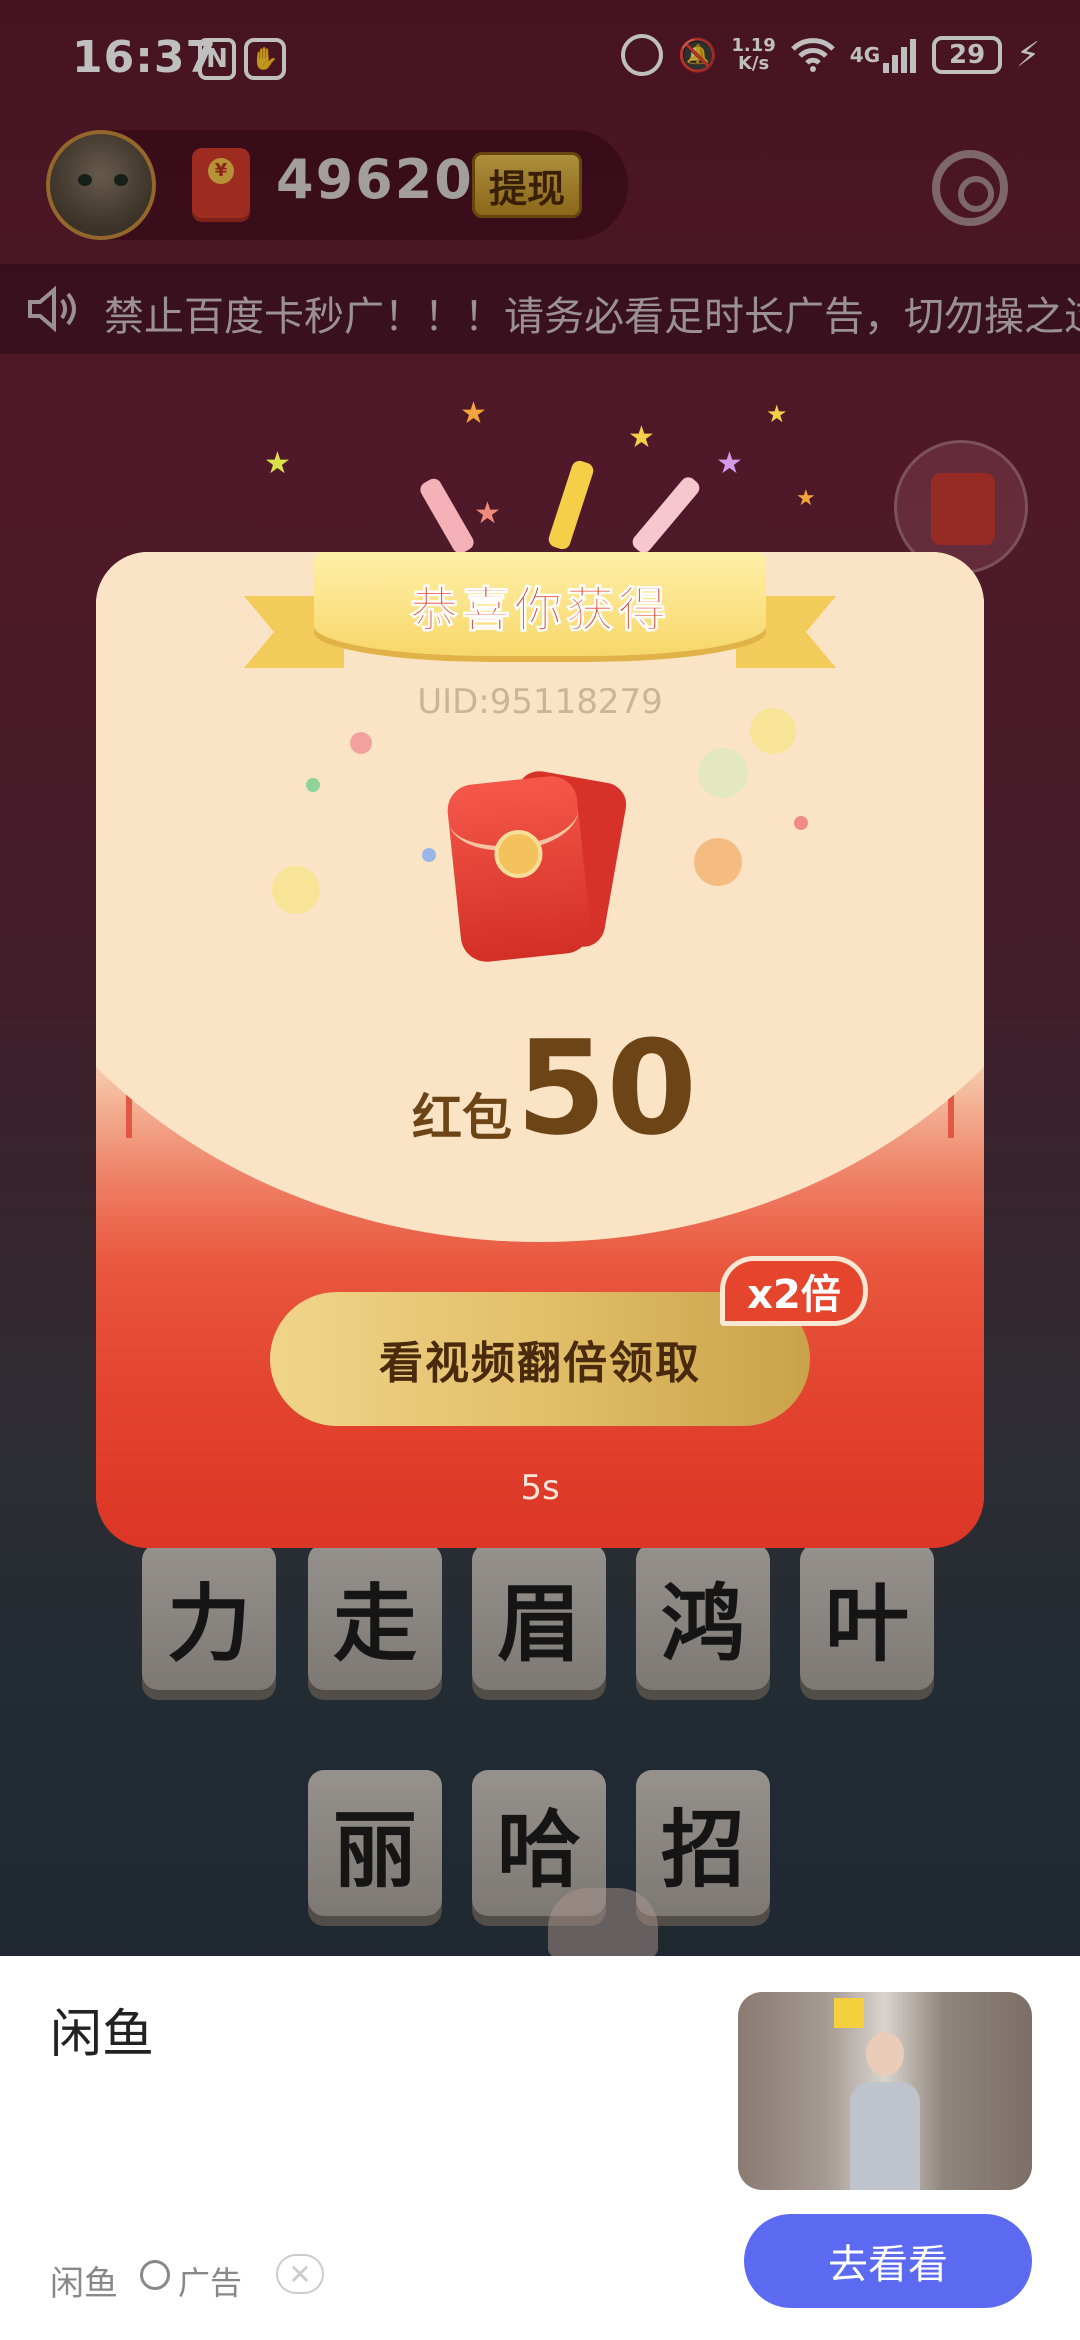 Image resolution: width=1080 pixels, height=2340 pixels. Describe the element at coordinates (642, 55) in the screenshot. I see `alarm-icon` at that location.